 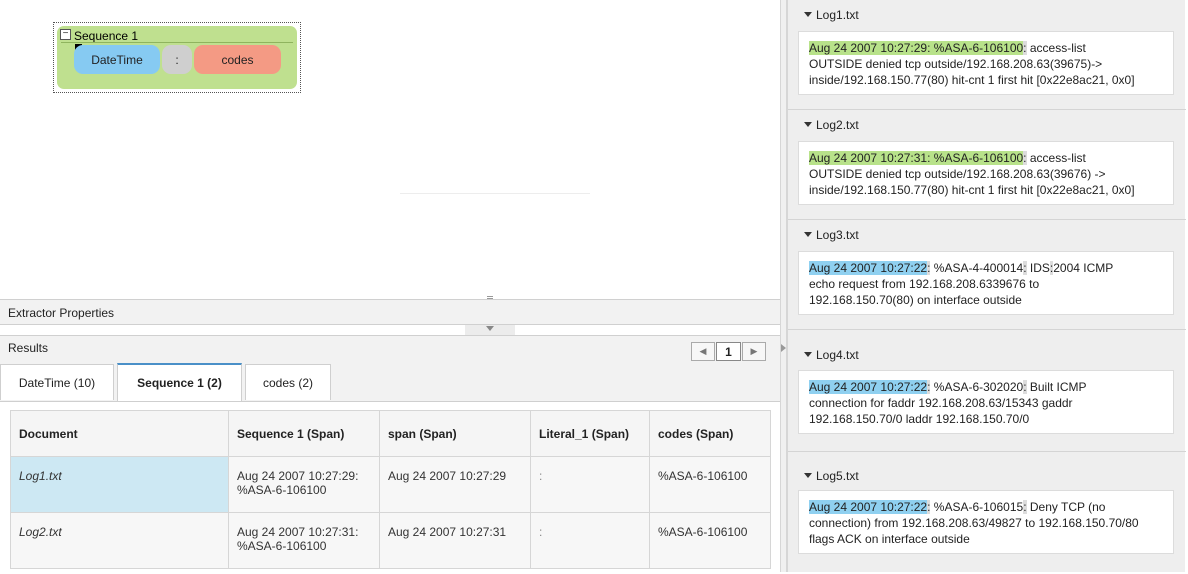 I want to click on log-text: Built ICMP, so click(x=1056, y=387).